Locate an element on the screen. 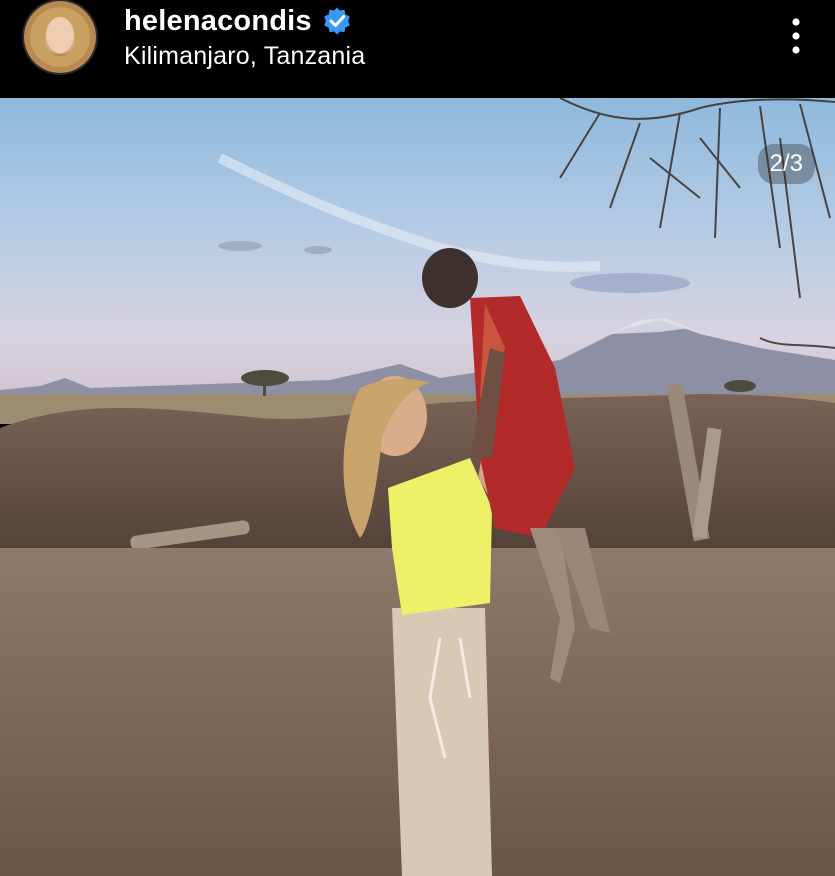  verified-badge-icon is located at coordinates (336, 21).